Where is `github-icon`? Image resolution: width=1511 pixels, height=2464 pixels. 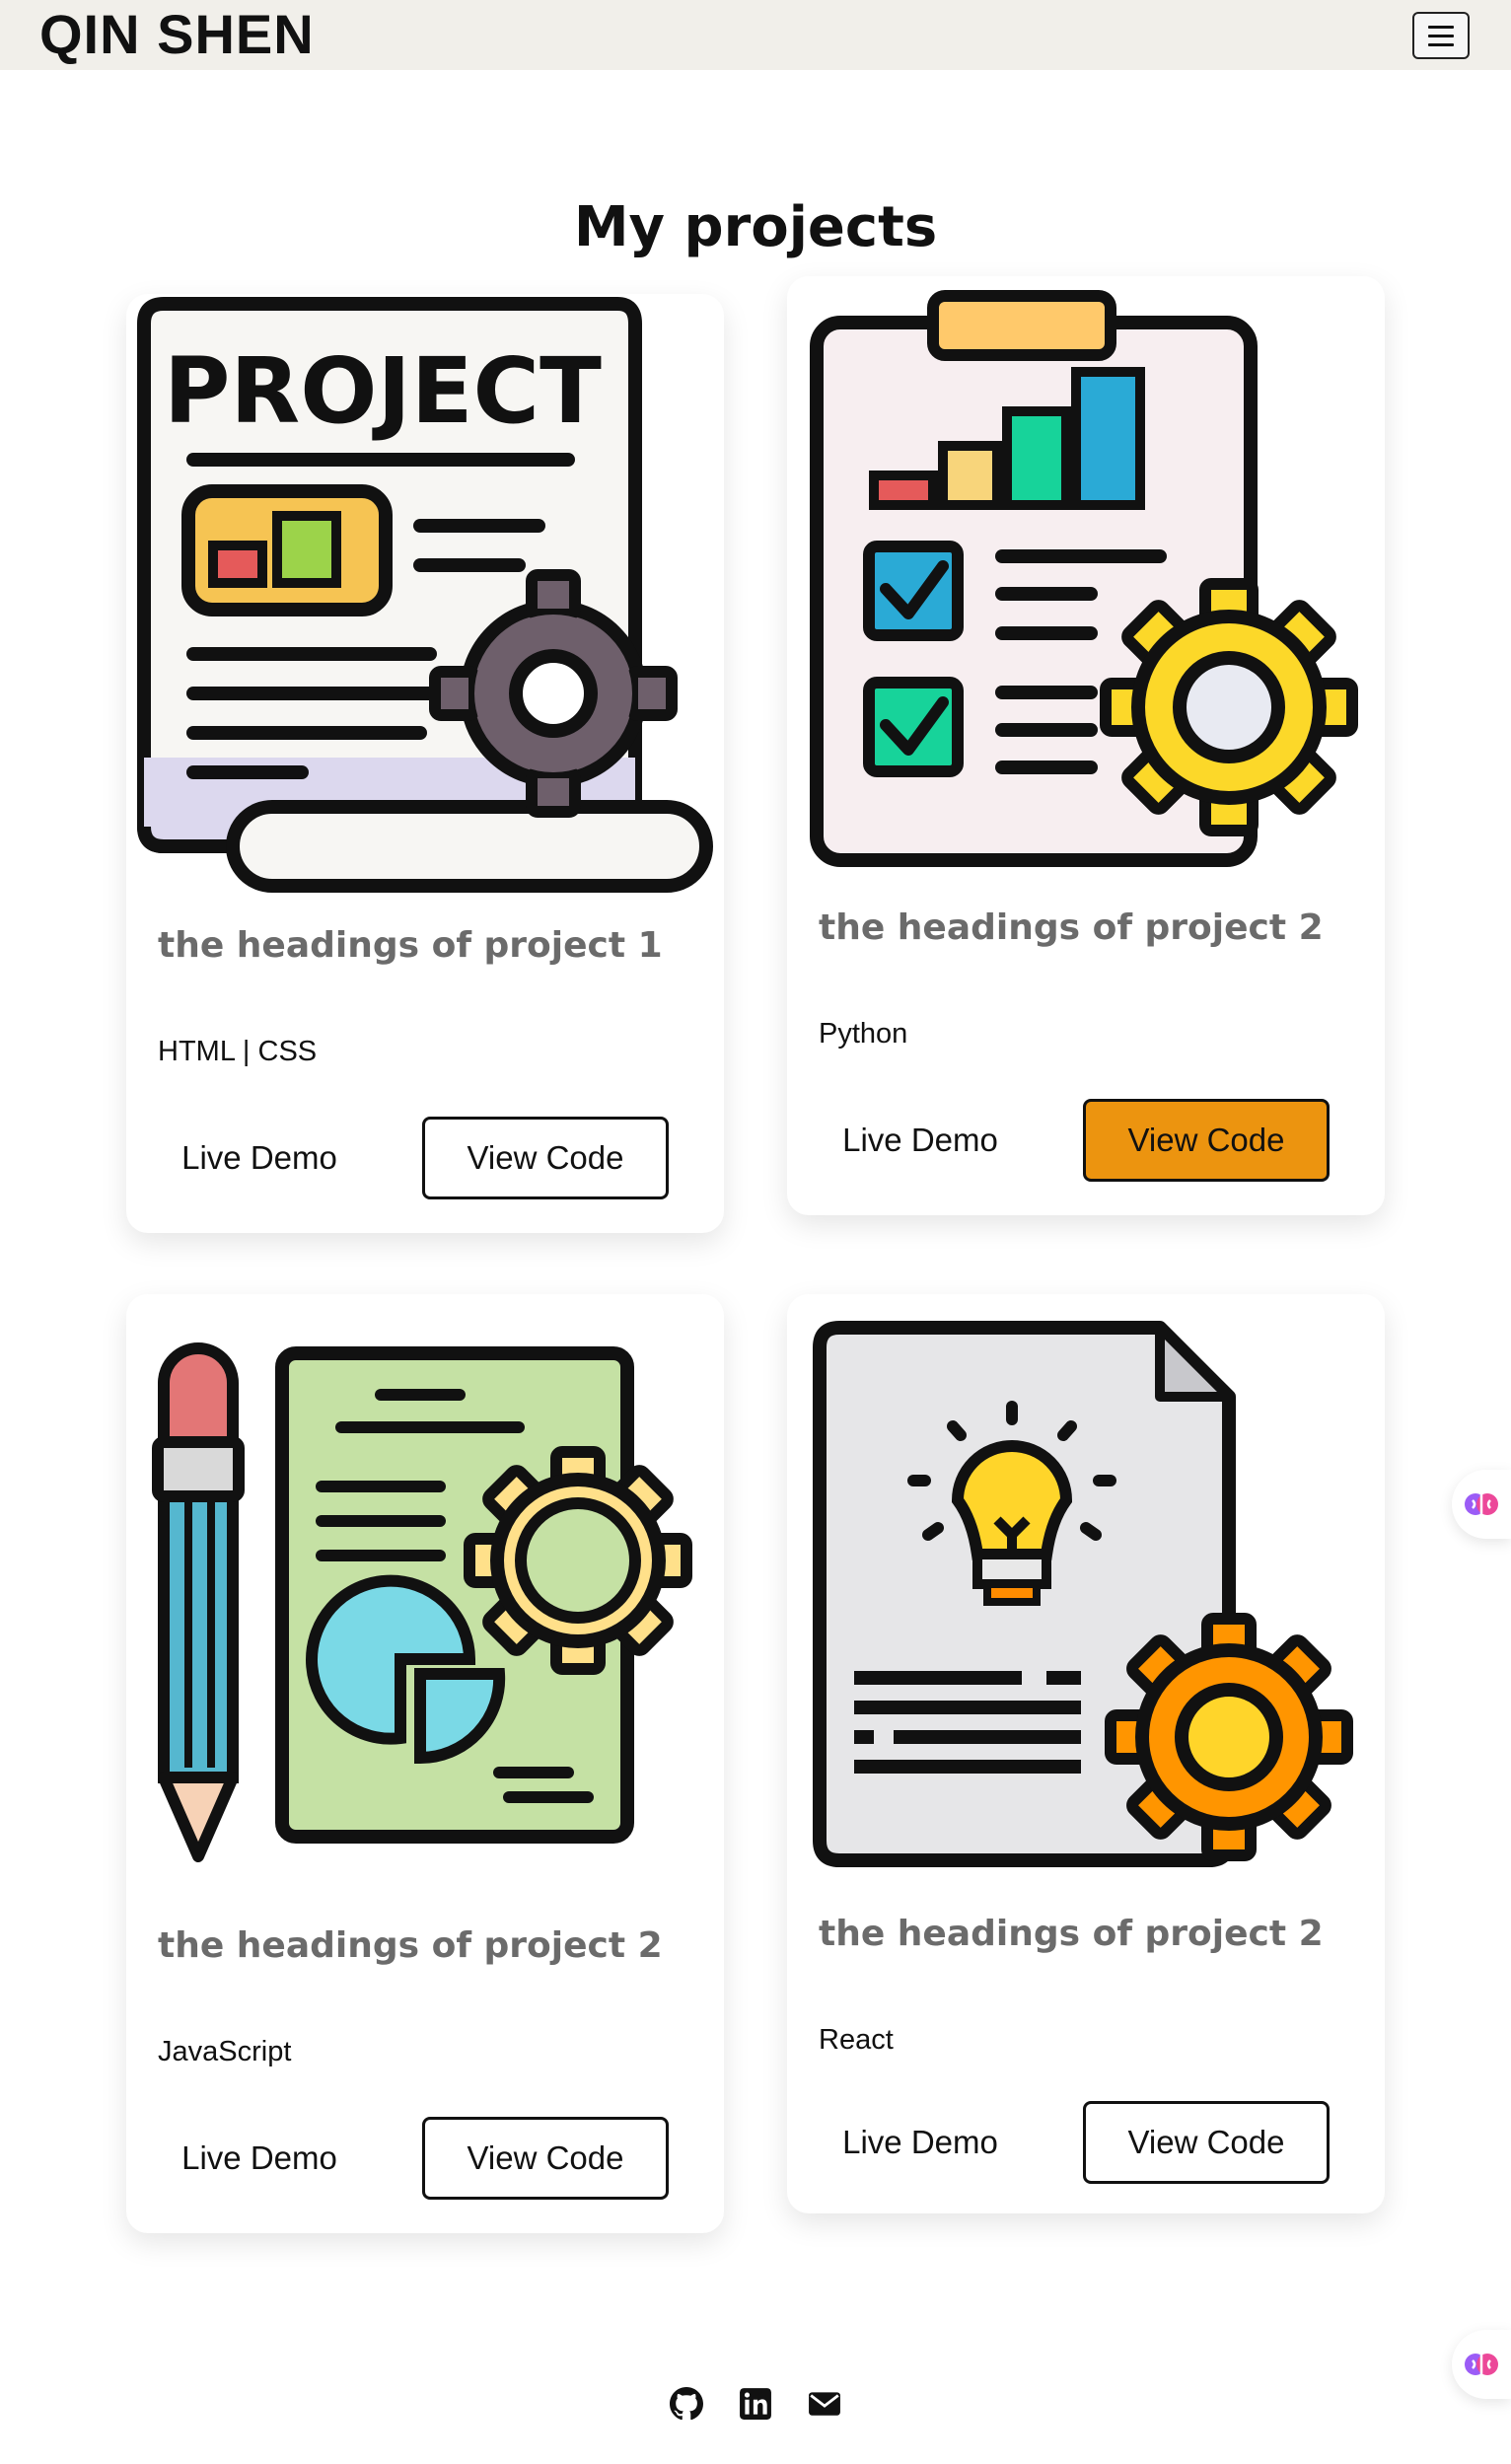
github-icon is located at coordinates (686, 2404).